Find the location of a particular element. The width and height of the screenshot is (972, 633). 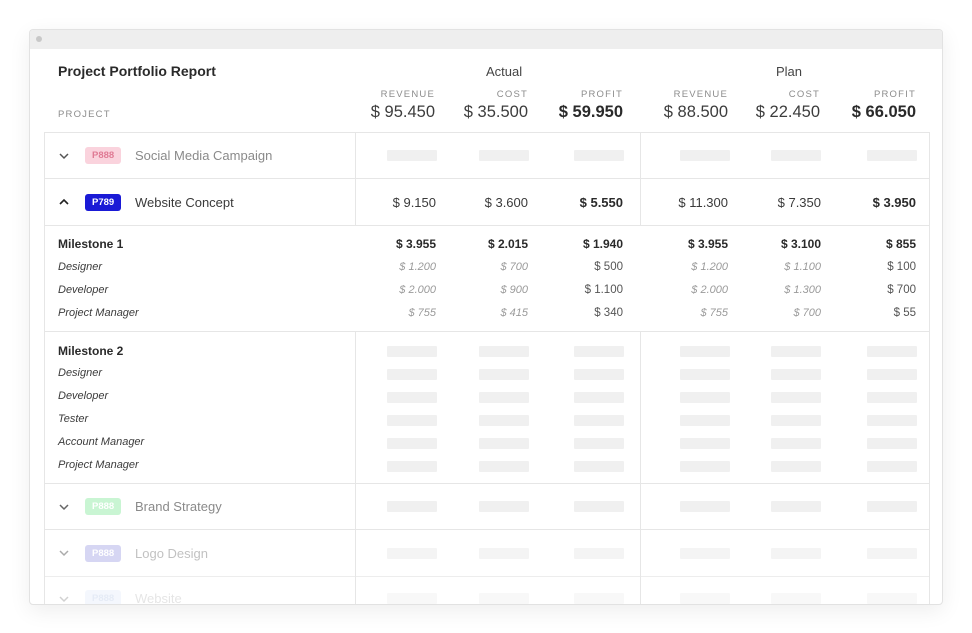

window-control-dot is located at coordinates (39, 39).